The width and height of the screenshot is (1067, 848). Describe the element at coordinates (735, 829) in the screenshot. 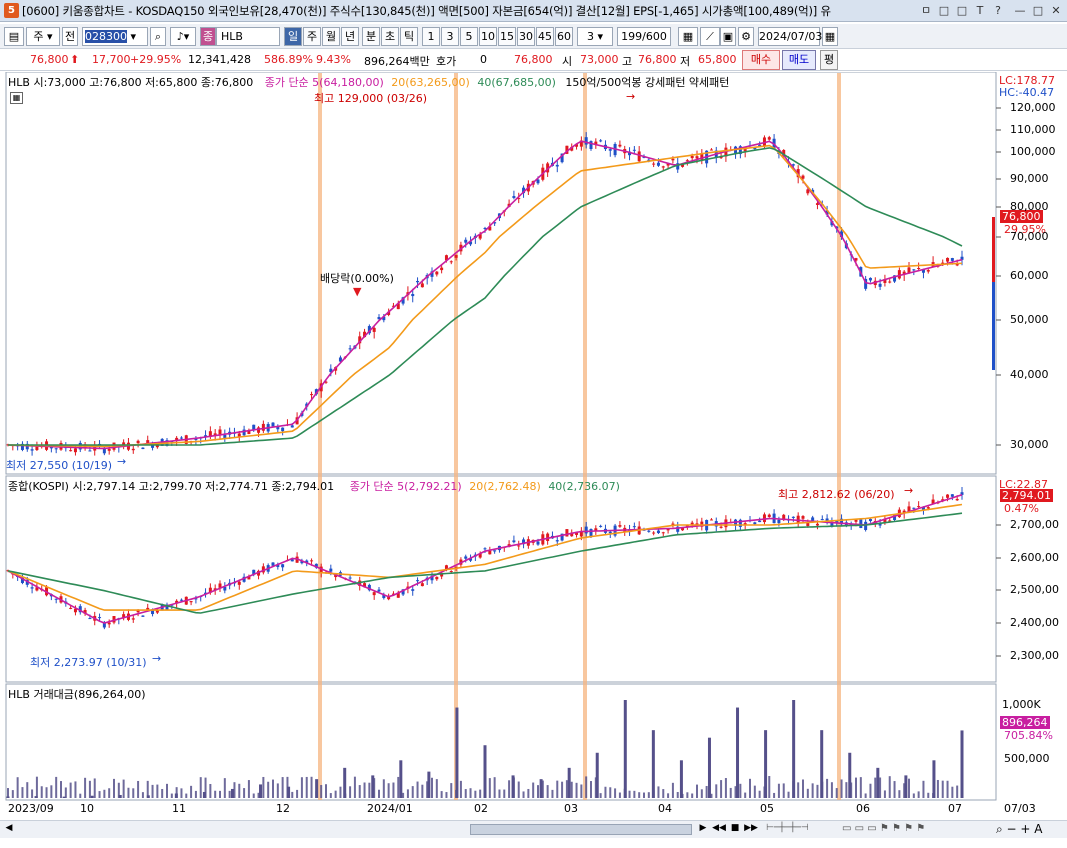

I see `stop-icon: ■` at that location.